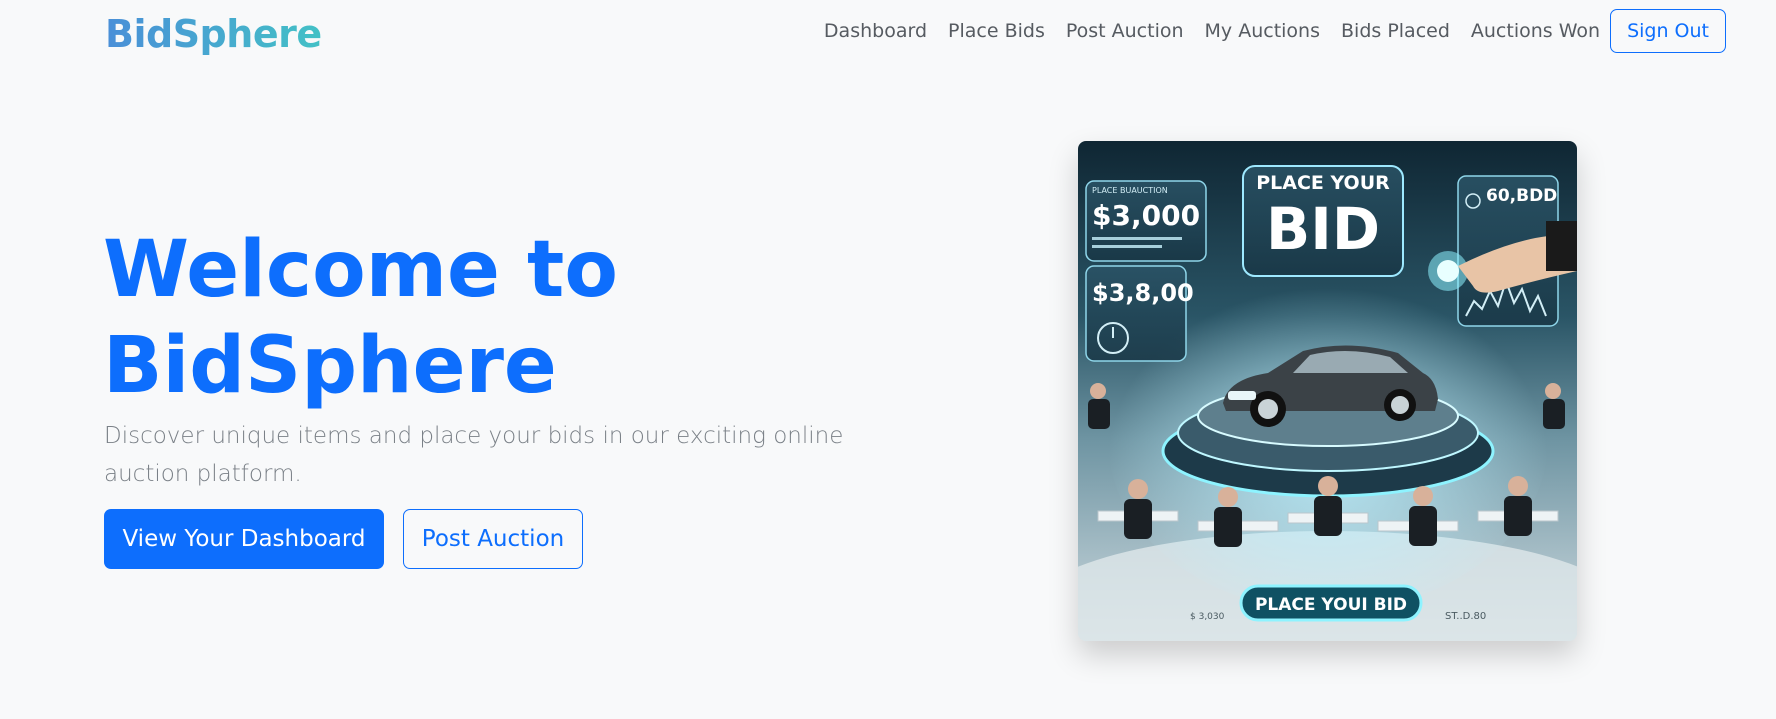  What do you see at coordinates (1521, 196) in the screenshot?
I see `right-amount: 60,BDD` at bounding box center [1521, 196].